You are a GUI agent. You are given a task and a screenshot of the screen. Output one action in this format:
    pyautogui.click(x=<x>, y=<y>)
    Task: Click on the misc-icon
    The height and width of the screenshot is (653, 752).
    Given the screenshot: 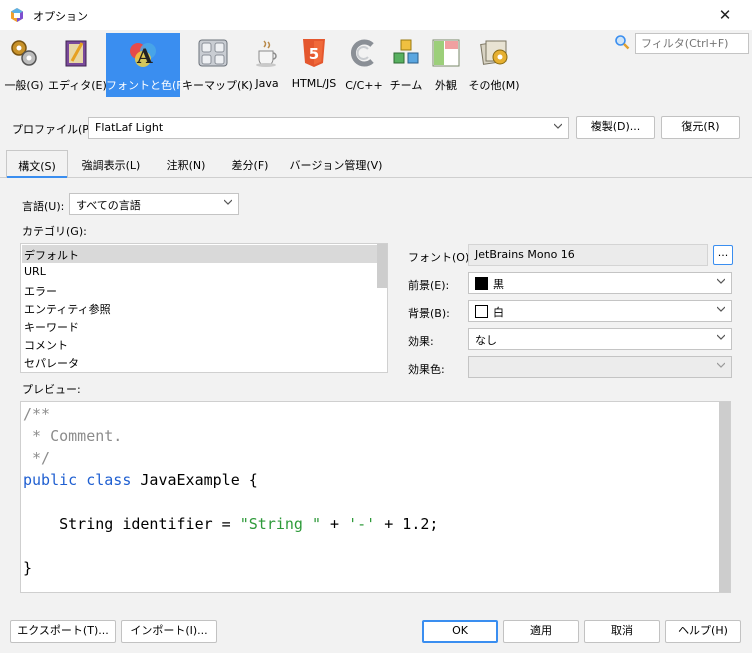 What is the action you would take?
    pyautogui.click(x=494, y=52)
    